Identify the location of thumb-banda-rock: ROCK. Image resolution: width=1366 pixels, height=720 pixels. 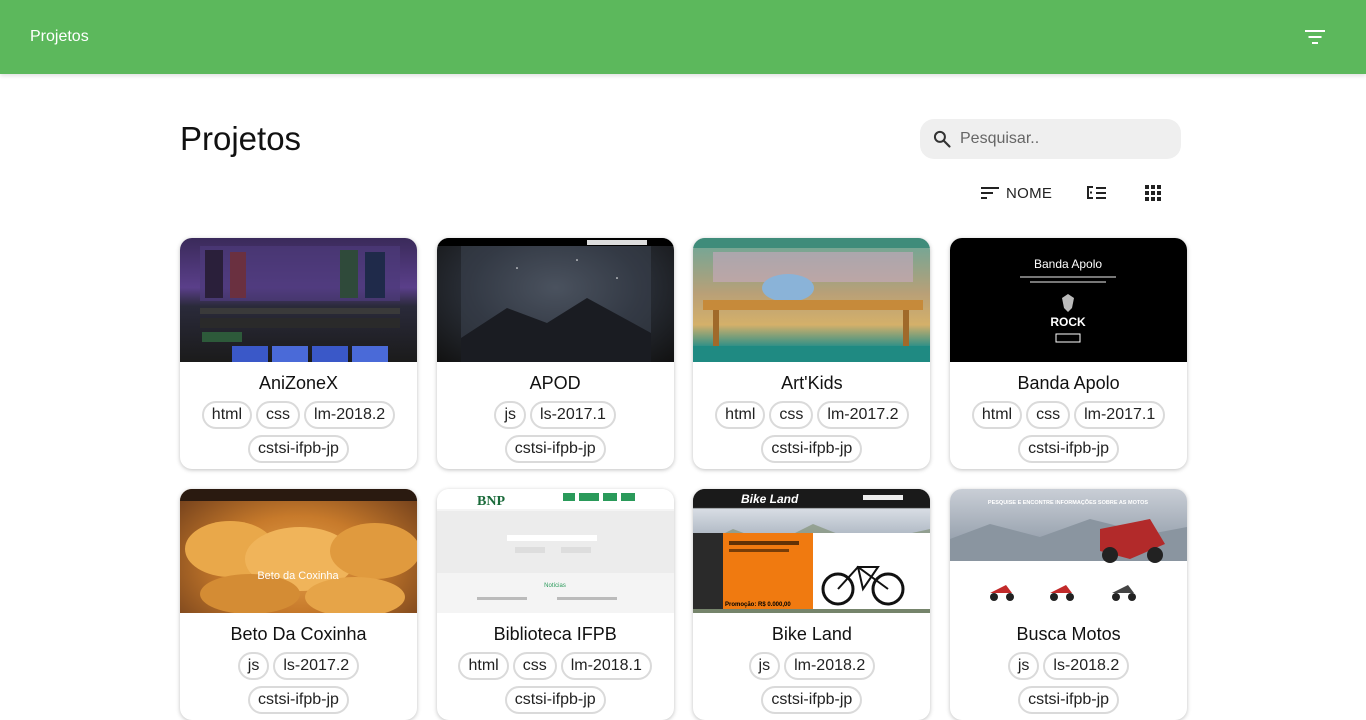
(1068, 322).